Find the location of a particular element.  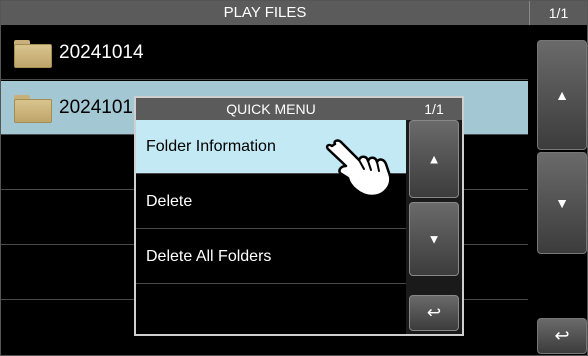

menu-item-delete-all-folders: Delete All Folders is located at coordinates (271, 257).